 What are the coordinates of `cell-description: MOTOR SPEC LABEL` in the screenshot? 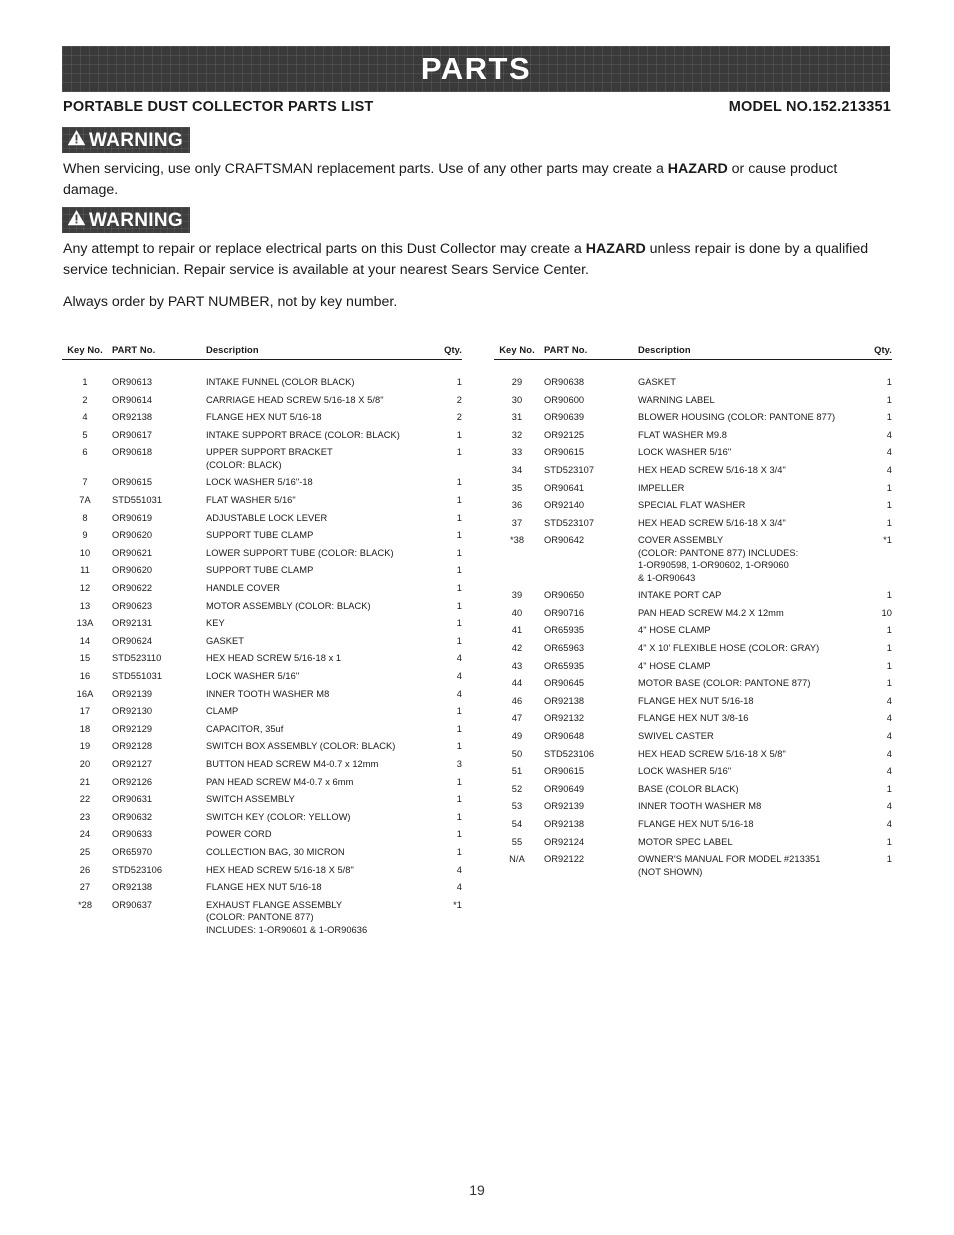 It's located at (745, 842).